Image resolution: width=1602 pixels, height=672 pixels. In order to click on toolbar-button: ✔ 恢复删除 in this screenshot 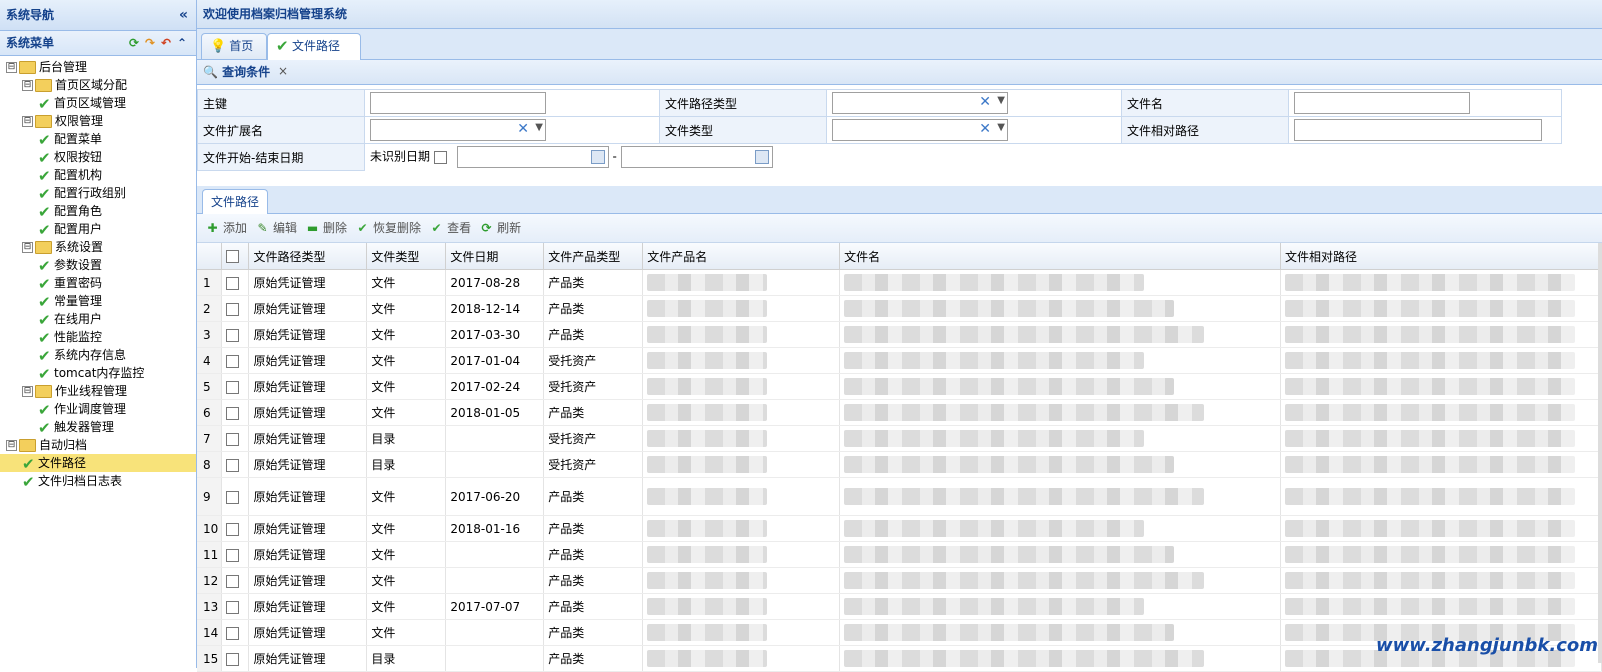, I will do `click(388, 228)`.